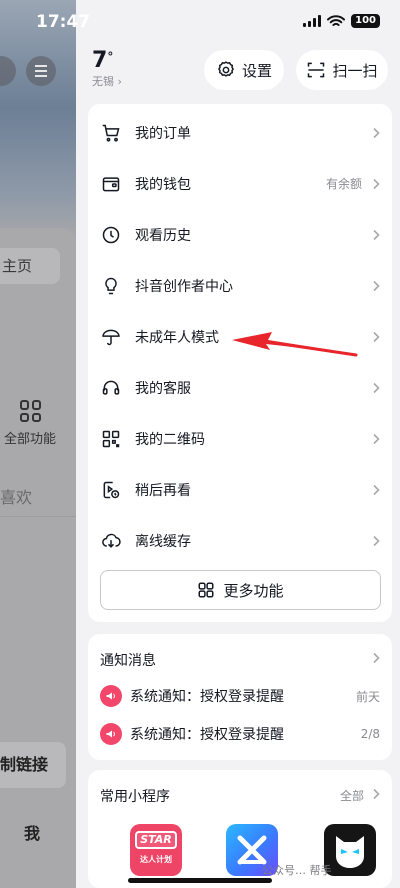 This screenshot has height=888, width=400. What do you see at coordinates (240, 285) in the screenshot?
I see `menu-item-creator-center: 抖音创作者中心` at bounding box center [240, 285].